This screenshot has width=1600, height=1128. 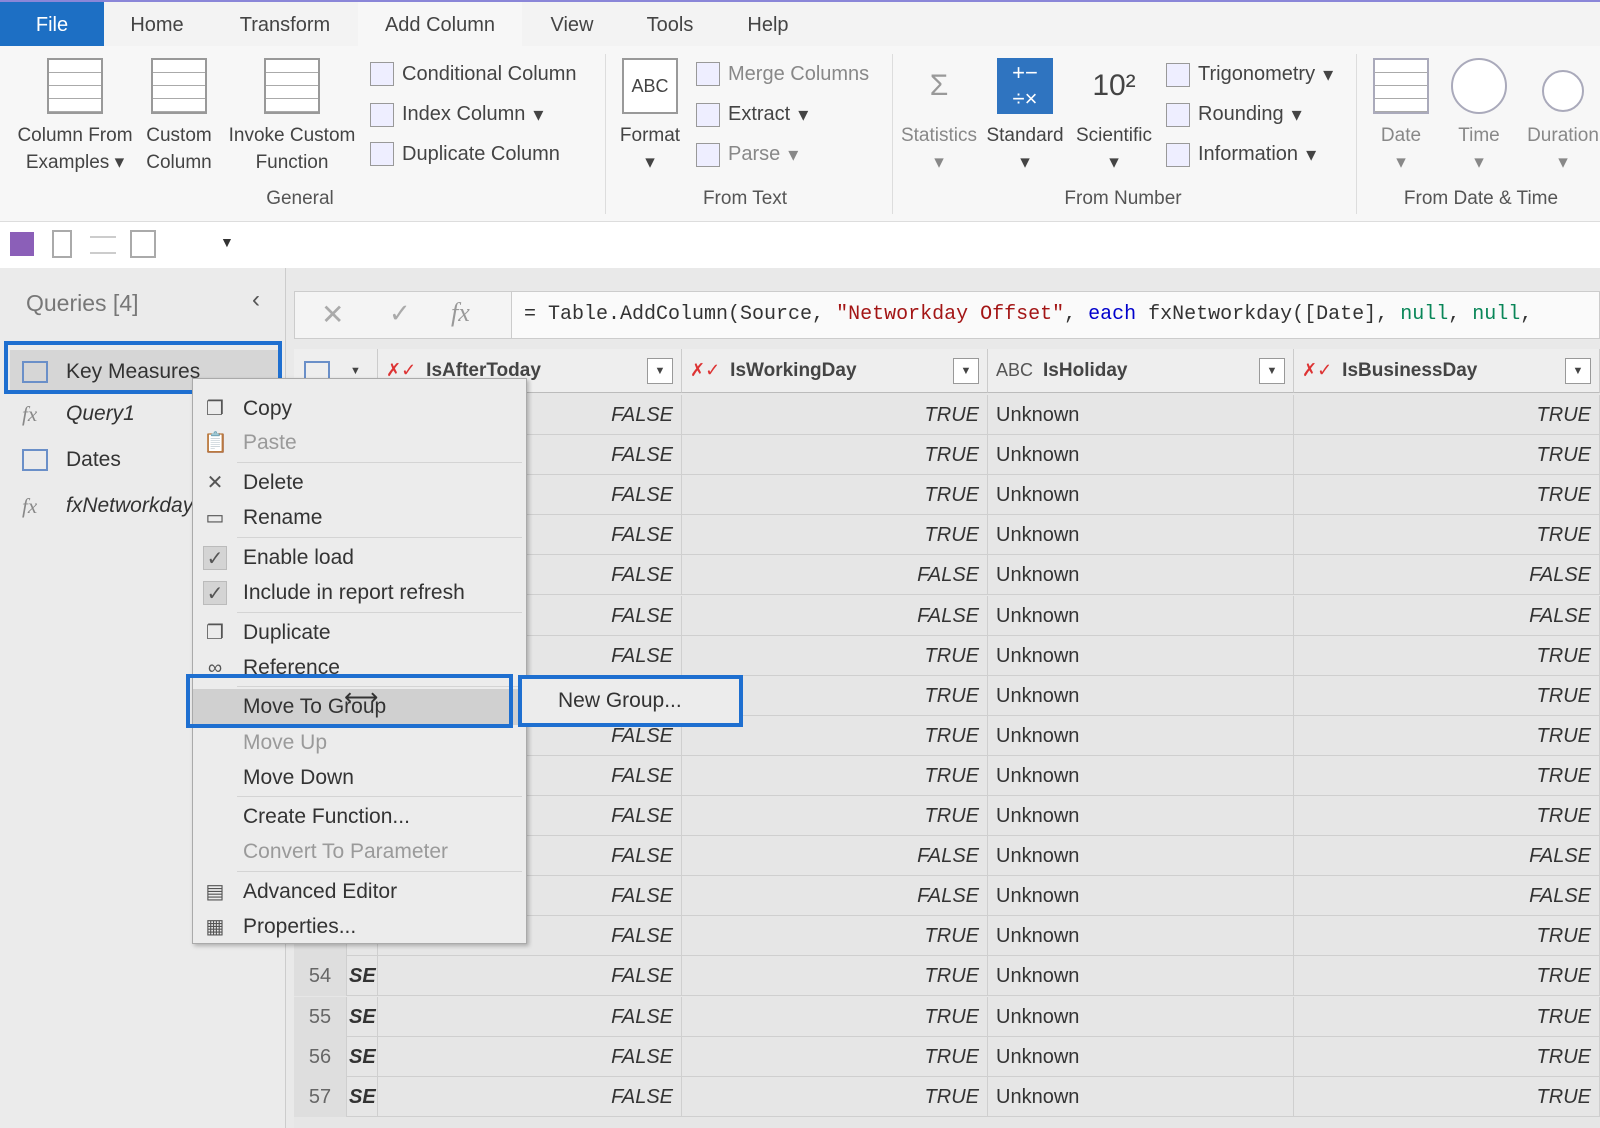 I want to click on cell-n: 57, so click(x=320, y=1096).